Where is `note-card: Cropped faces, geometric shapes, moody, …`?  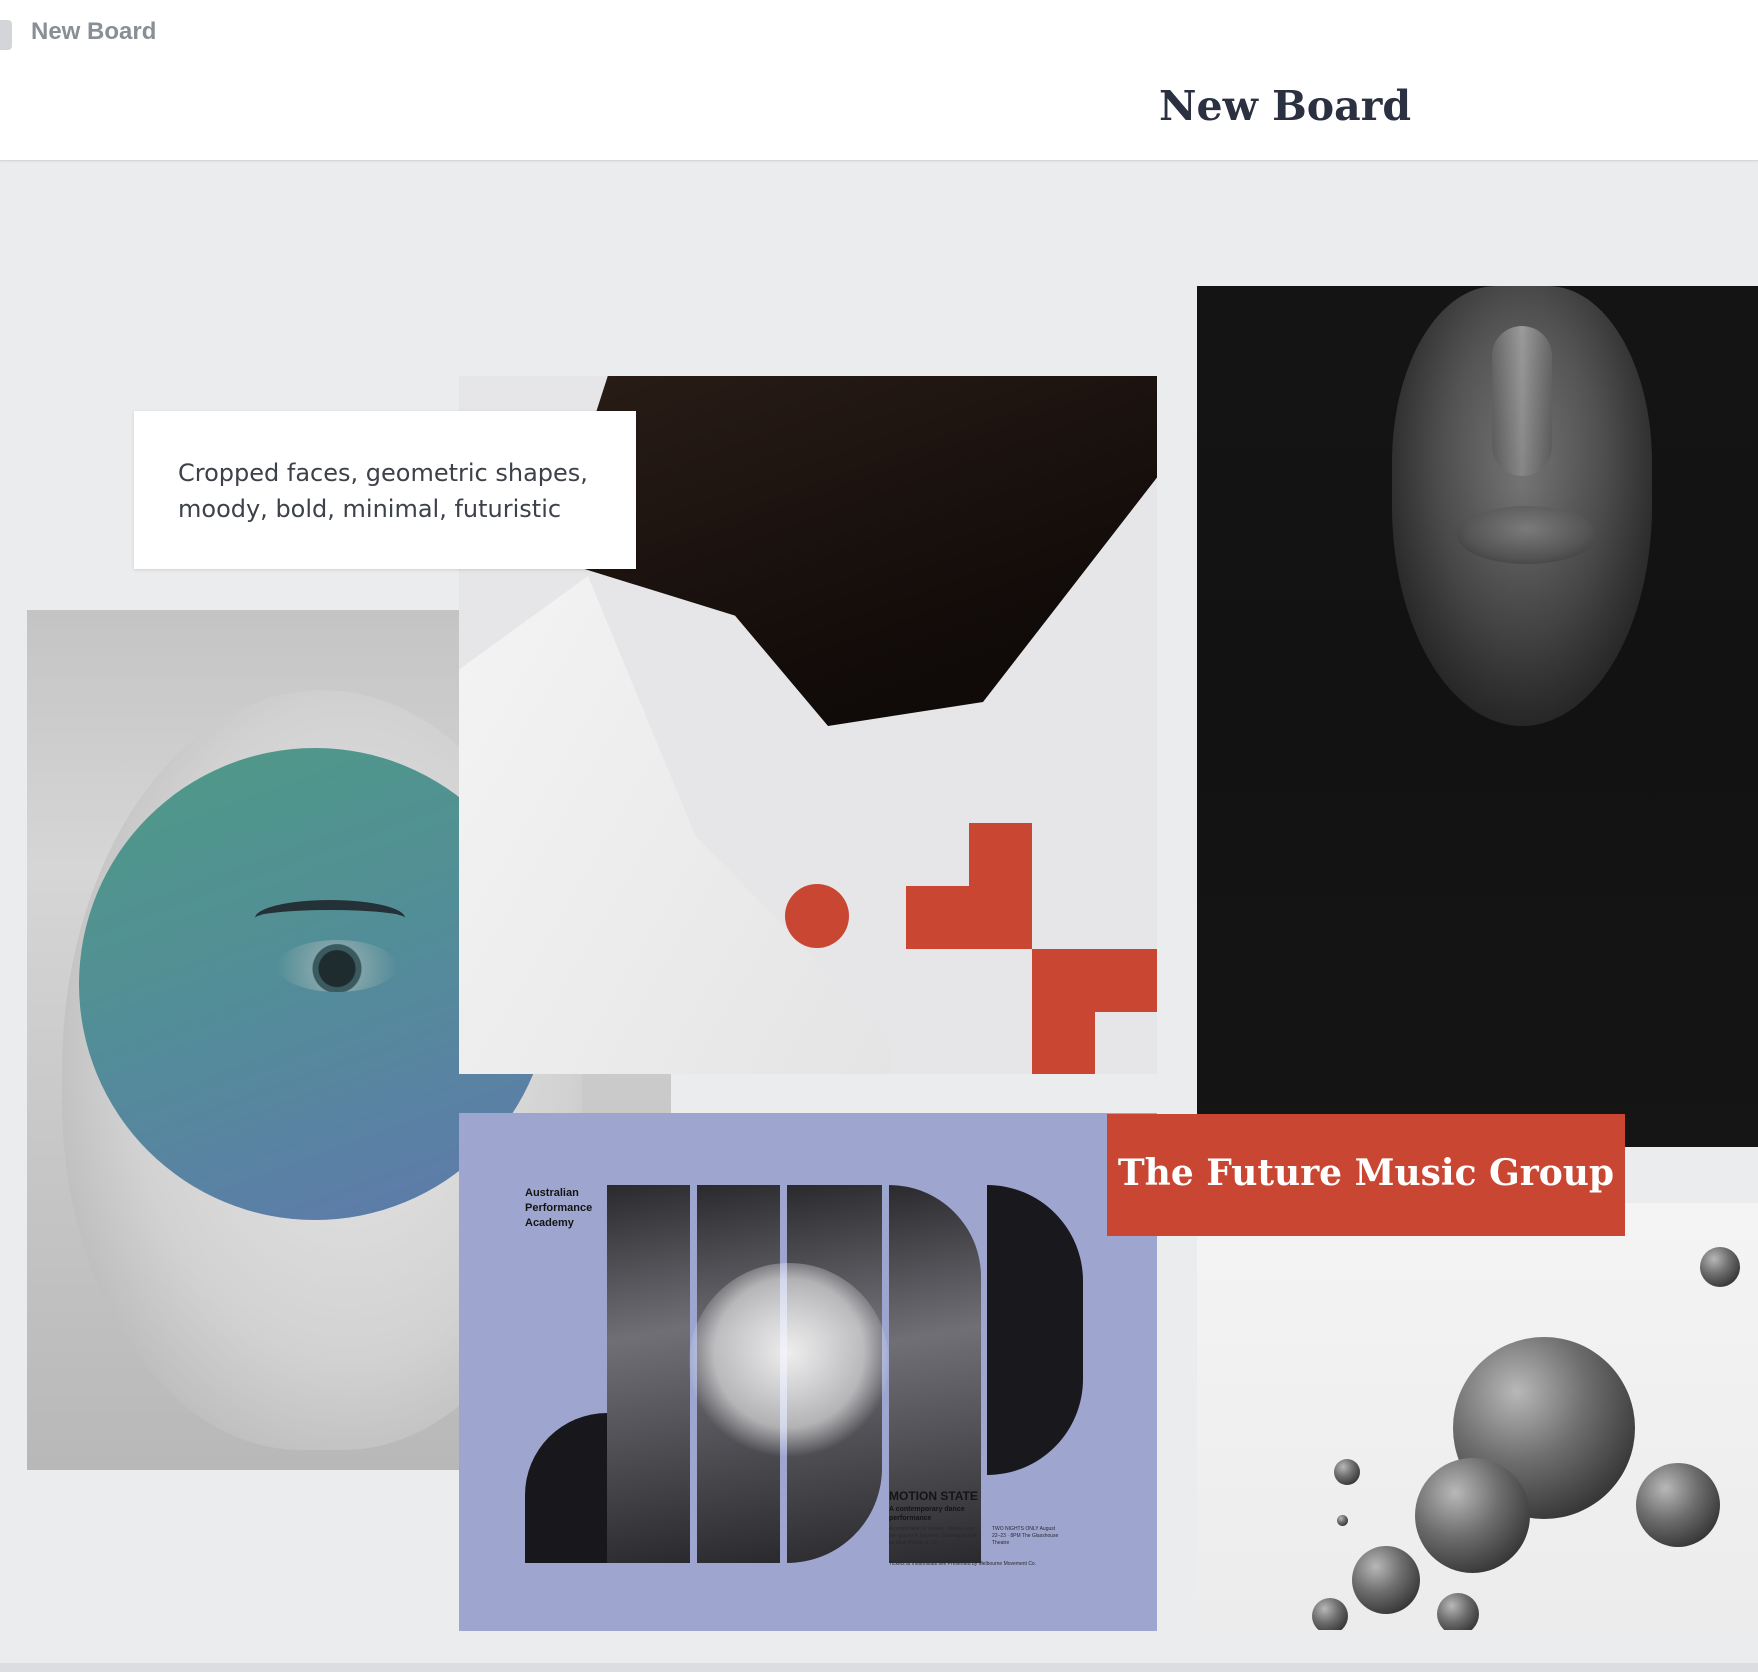
note-card: Cropped faces, geometric shapes, moody, … is located at coordinates (385, 490).